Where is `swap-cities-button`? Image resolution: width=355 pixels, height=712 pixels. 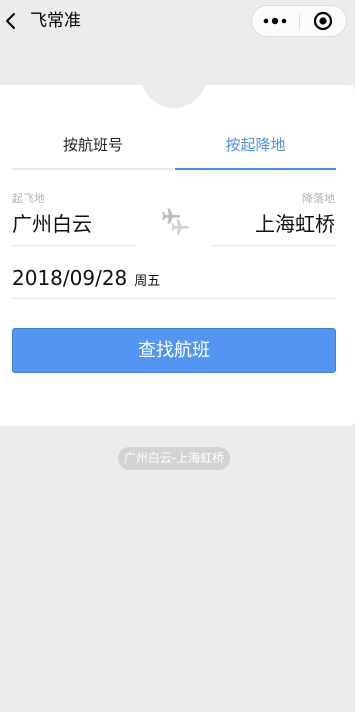 swap-cities-button is located at coordinates (177, 222).